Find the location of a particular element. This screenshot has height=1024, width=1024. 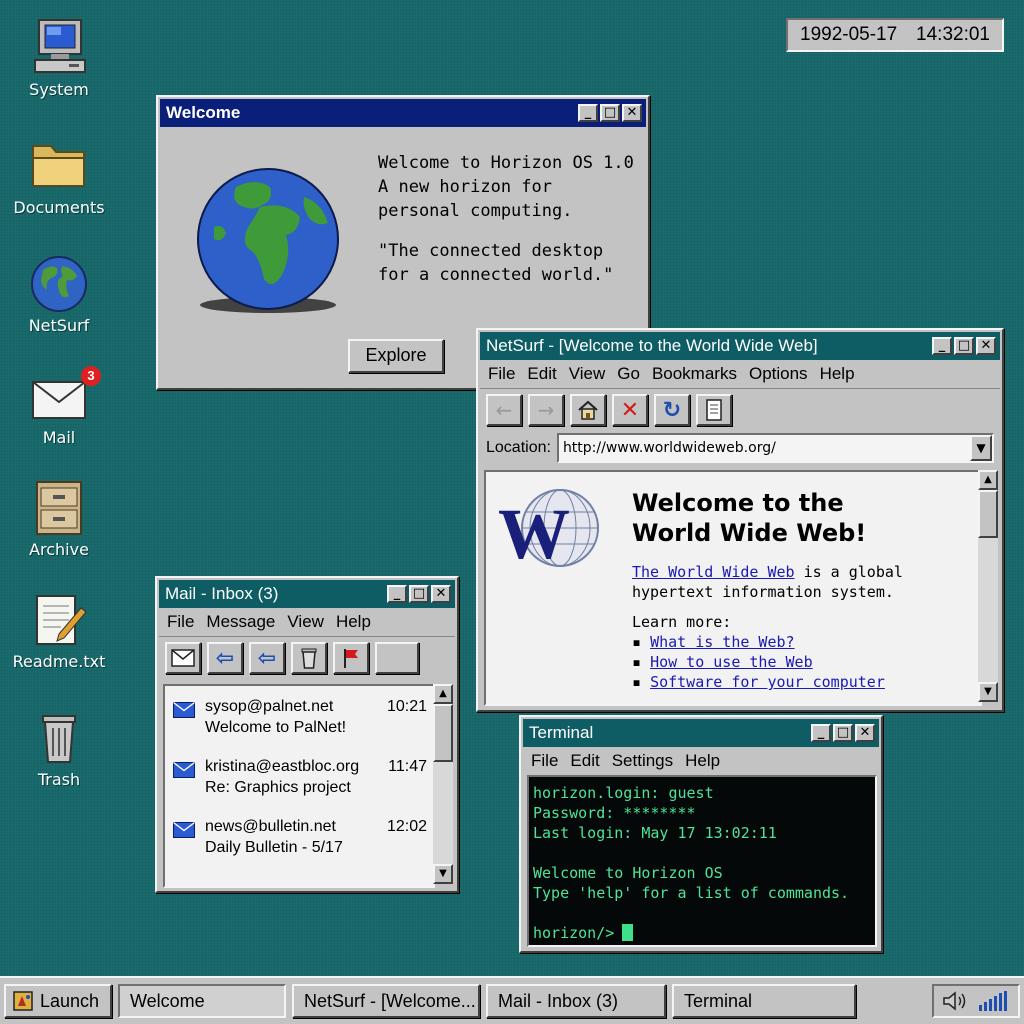

desktop-icon-system: System is located at coordinates (59, 58).